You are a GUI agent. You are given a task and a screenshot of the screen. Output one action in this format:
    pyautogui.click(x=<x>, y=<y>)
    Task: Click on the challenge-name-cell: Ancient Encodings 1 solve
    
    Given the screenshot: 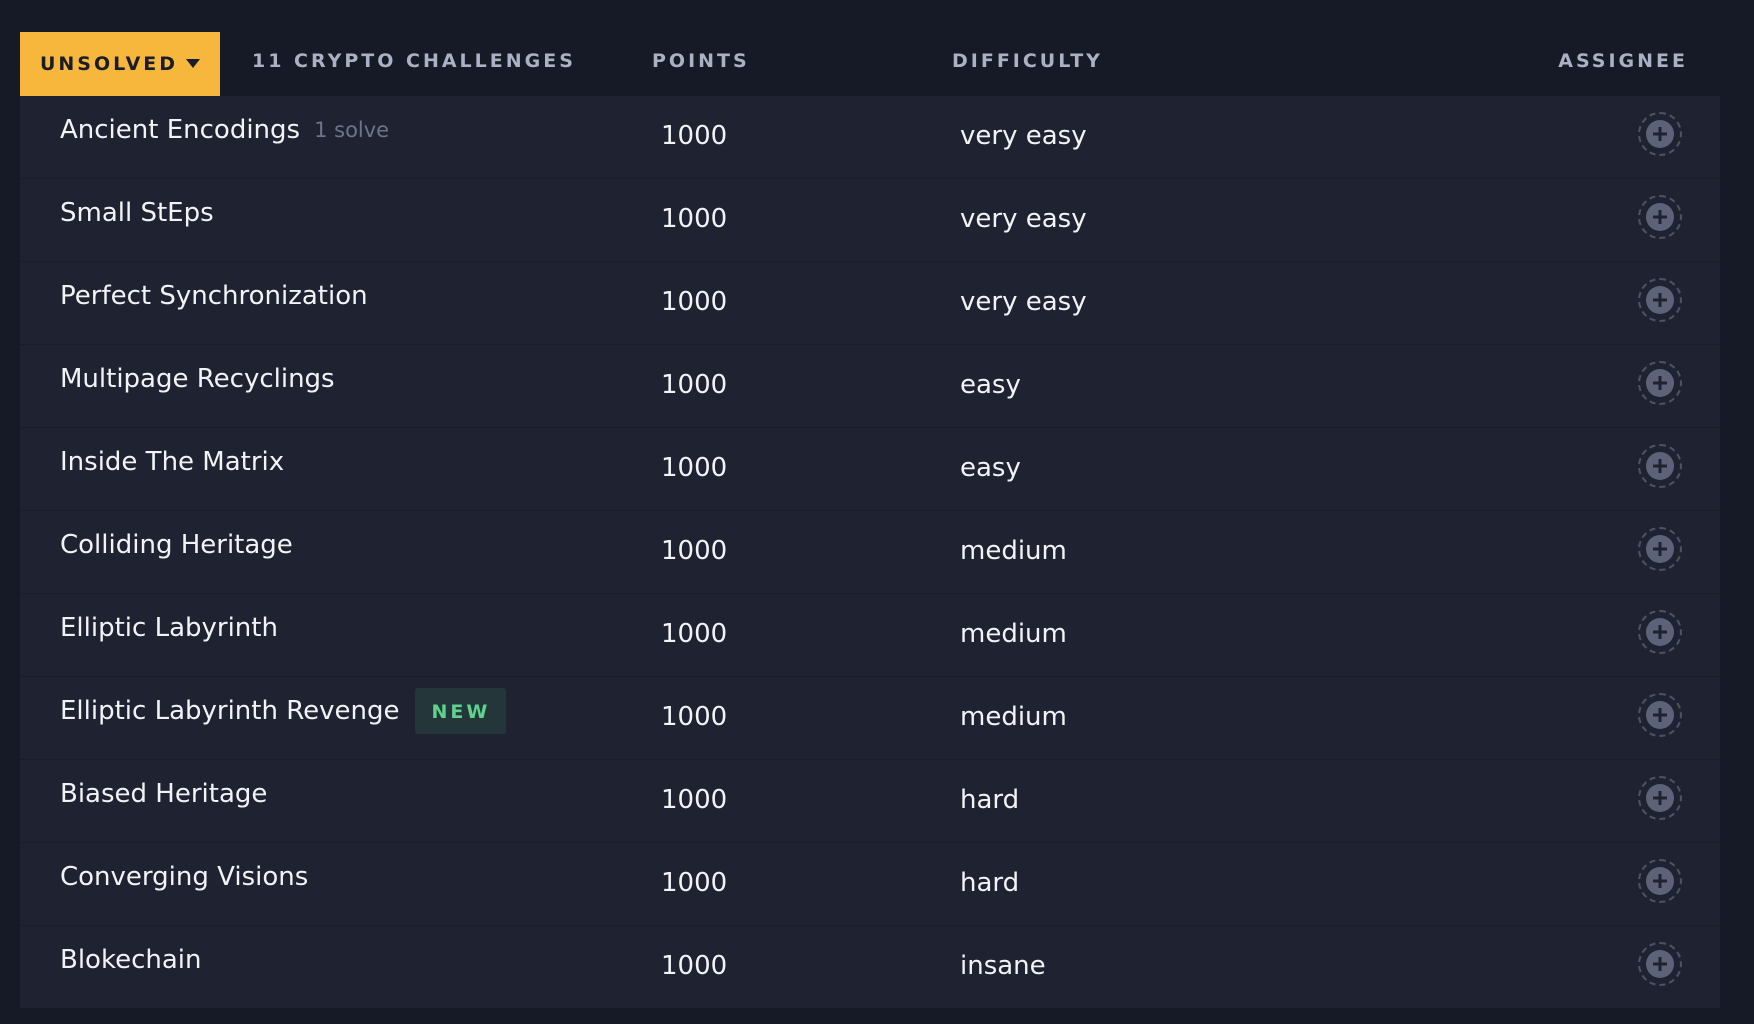 What is the action you would take?
    pyautogui.click(x=224, y=130)
    